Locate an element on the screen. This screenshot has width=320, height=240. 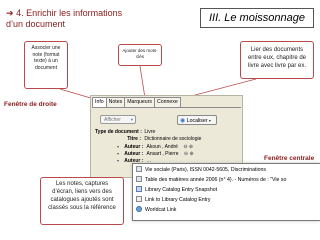
add-remove-icon: ⊖ ⊕ is located at coordinates (189, 154).